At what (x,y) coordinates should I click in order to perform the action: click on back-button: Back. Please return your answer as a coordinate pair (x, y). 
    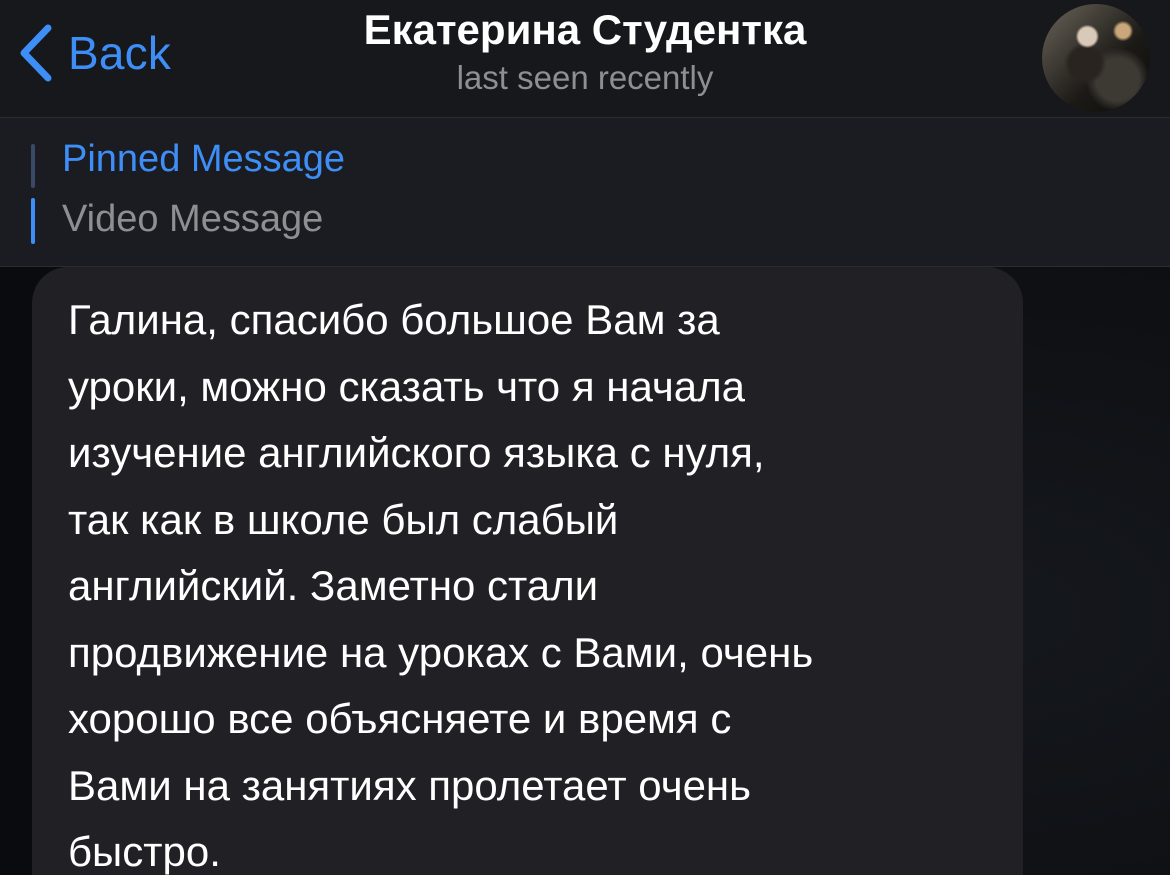
    Looking at the image, I should click on (94, 53).